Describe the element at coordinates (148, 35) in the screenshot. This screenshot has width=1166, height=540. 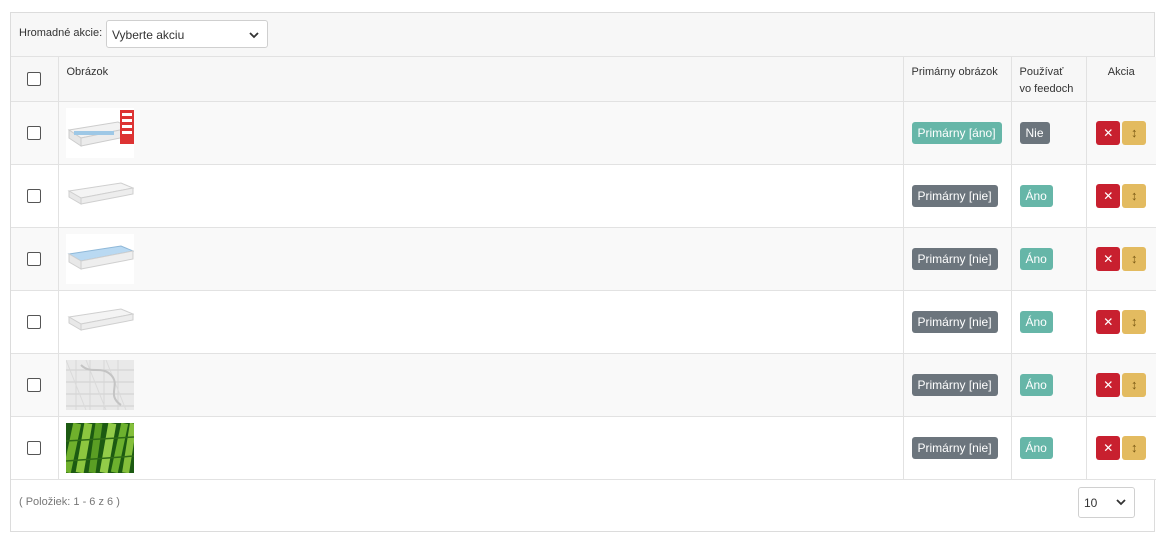
I see `bulk-actions-select-value: Vyberte akciu` at that location.